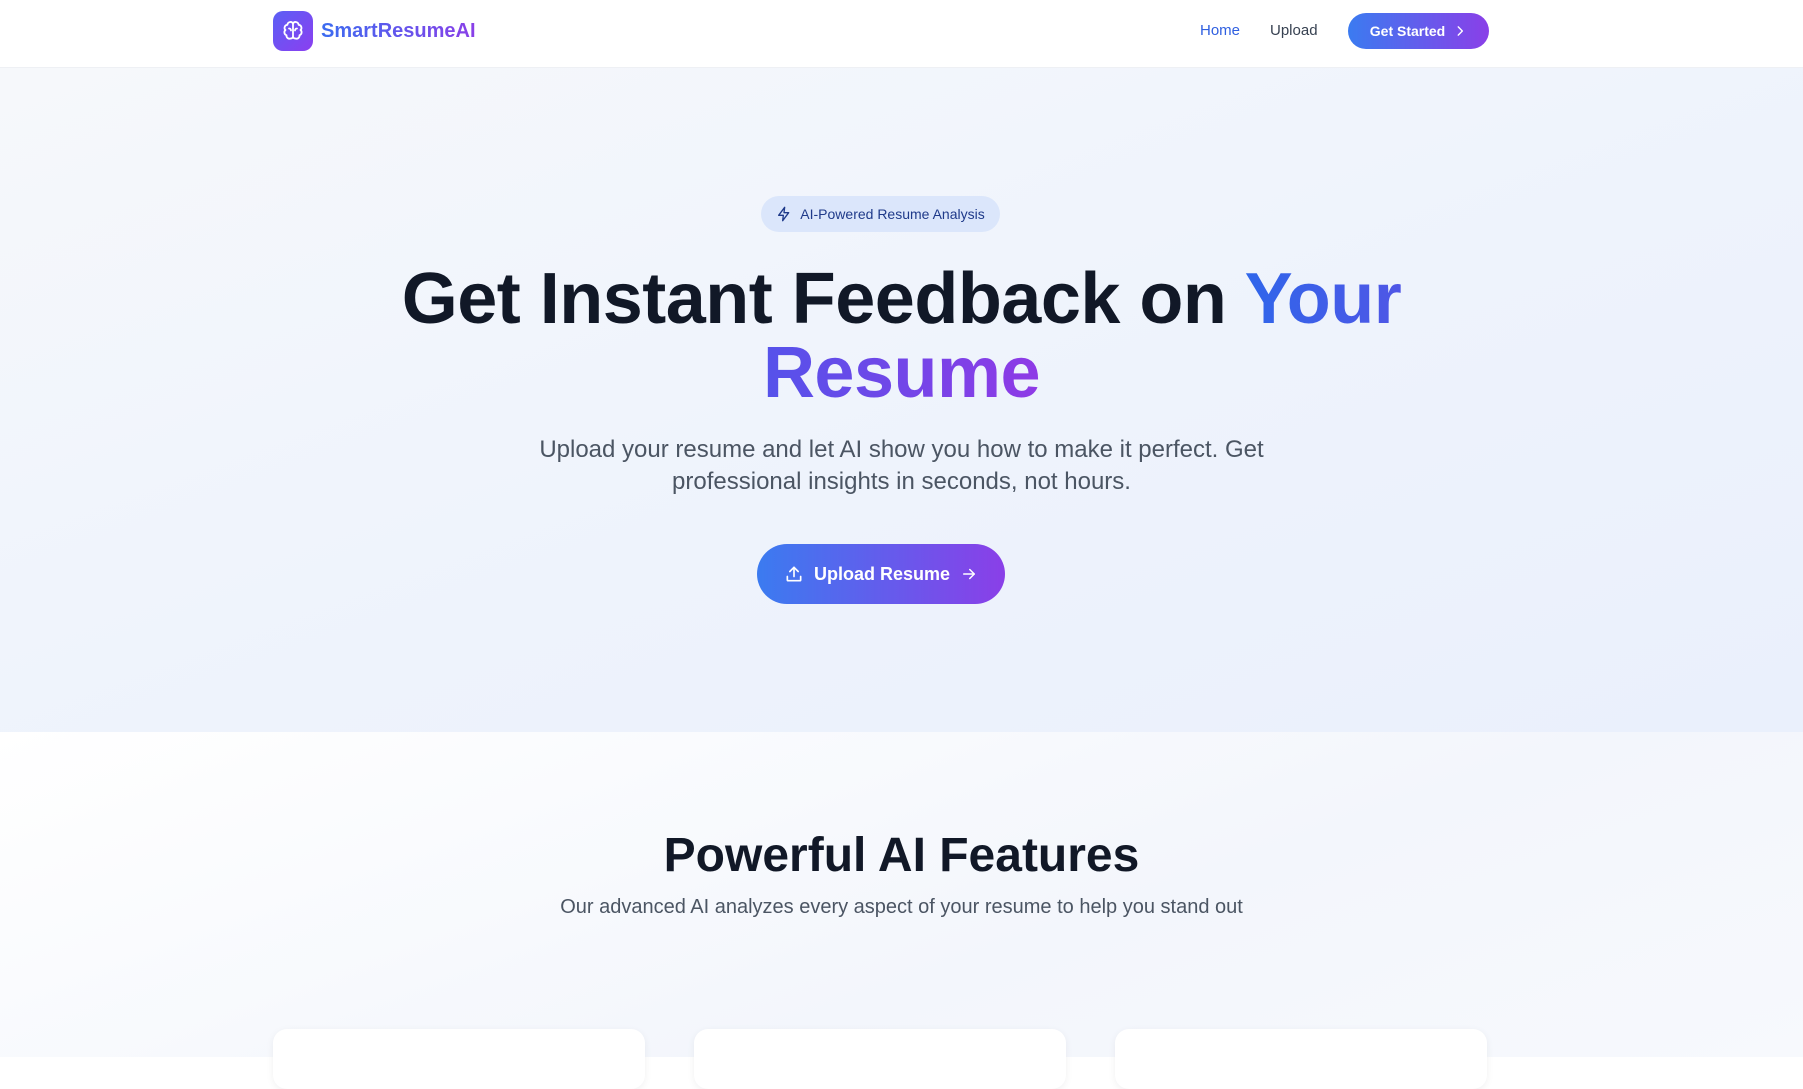 This screenshot has height=1089, width=1803. I want to click on badge-label: AI-Powered Resume Analysis, so click(892, 214).